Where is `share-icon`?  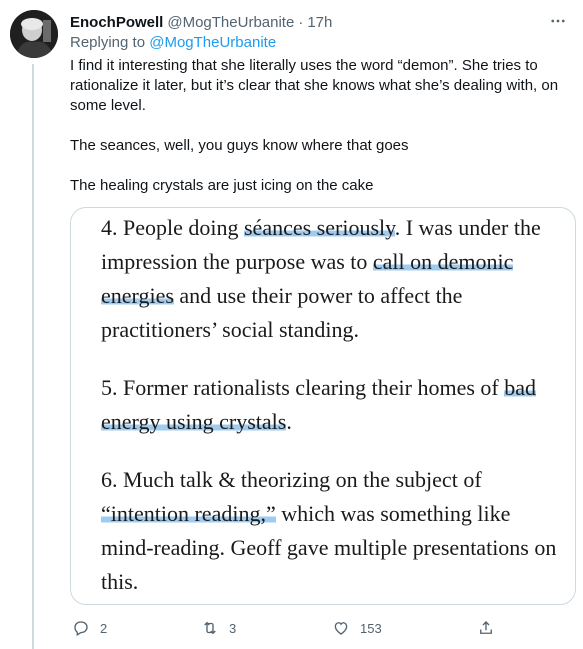 share-icon is located at coordinates (486, 627).